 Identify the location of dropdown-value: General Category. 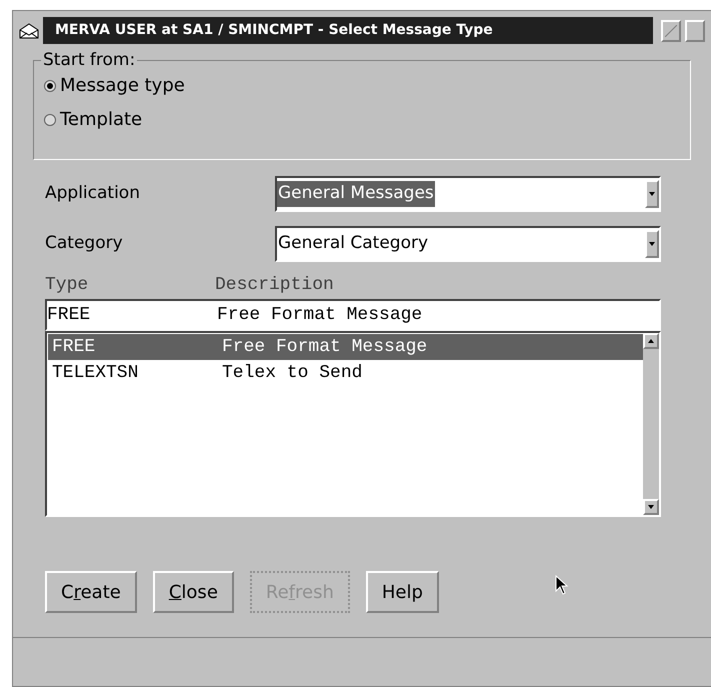
(353, 244).